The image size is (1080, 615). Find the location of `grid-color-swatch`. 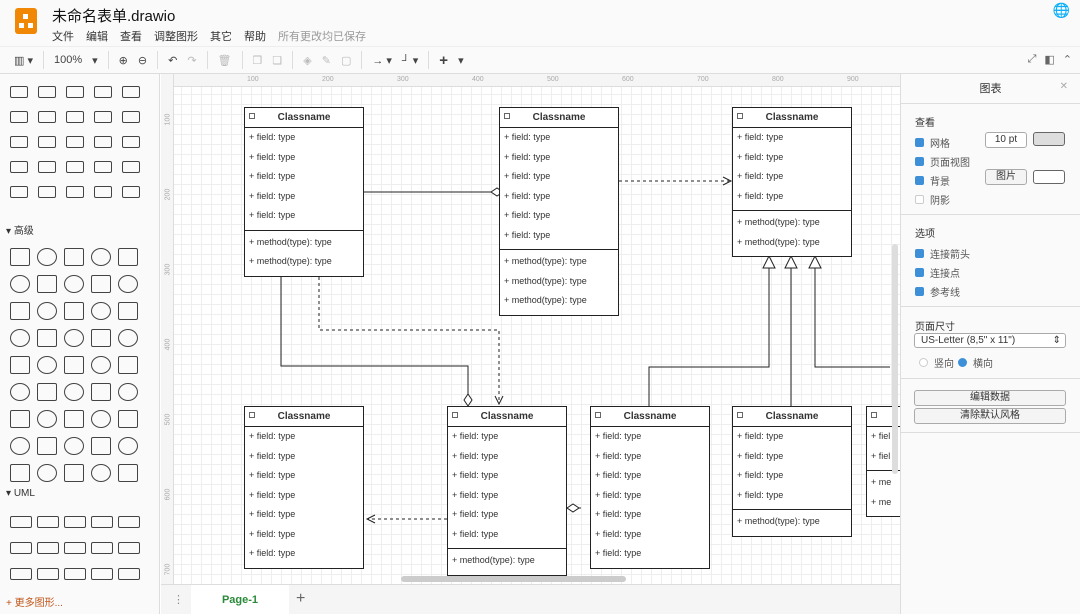

grid-color-swatch is located at coordinates (1049, 139).